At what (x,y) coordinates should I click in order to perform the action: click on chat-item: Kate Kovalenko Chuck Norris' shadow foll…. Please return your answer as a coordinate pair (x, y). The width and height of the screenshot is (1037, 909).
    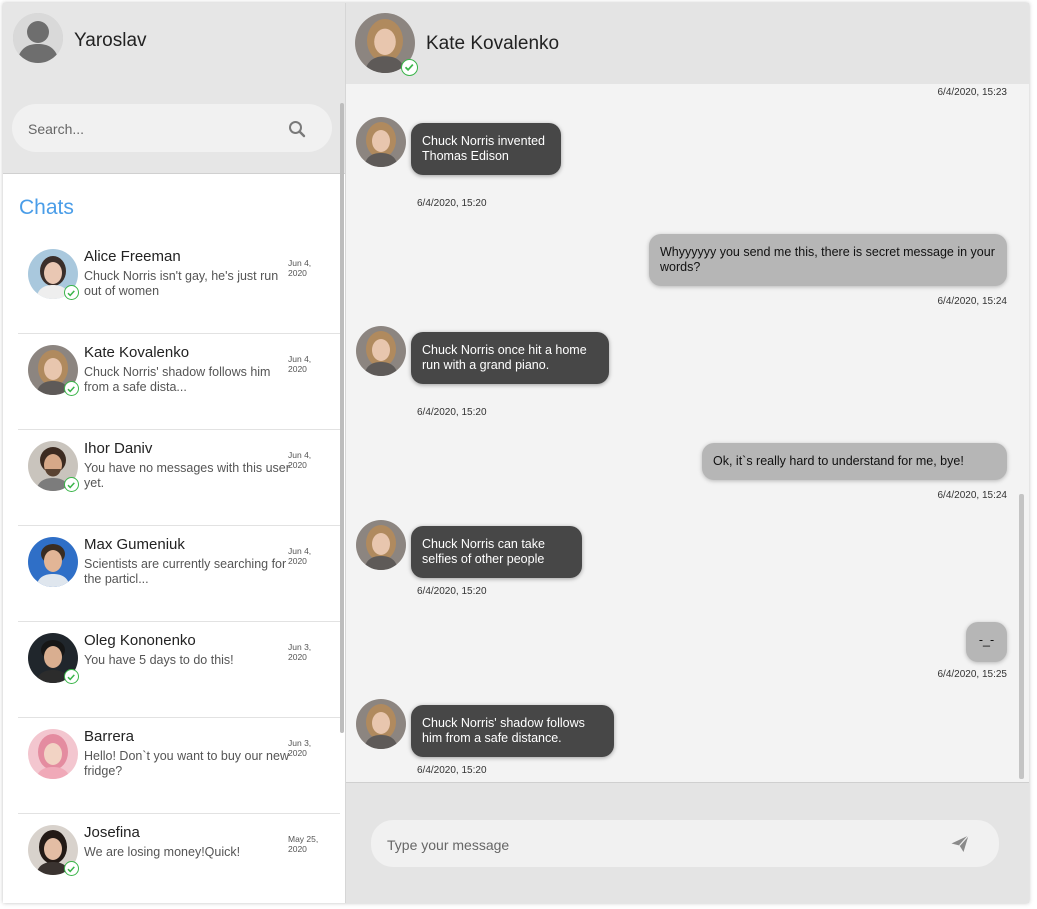
    Looking at the image, I should click on (179, 382).